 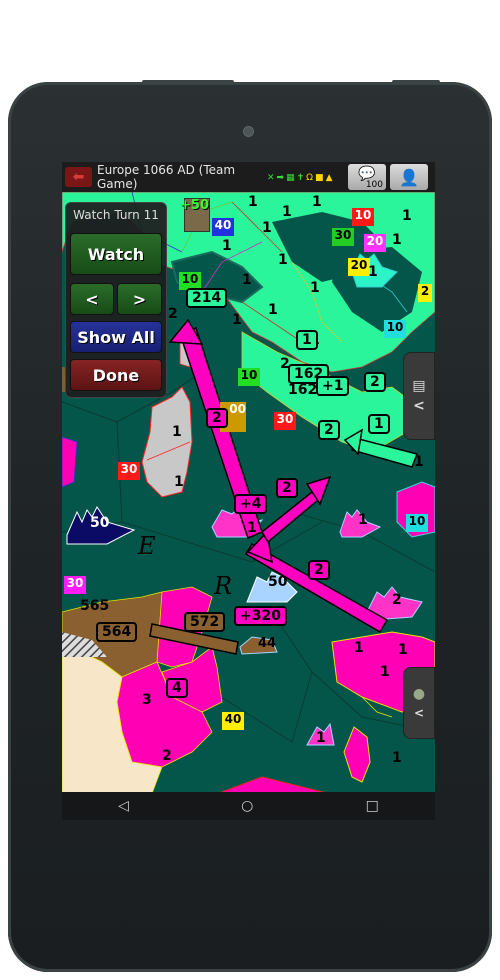 I want to click on show-all-button: Show All, so click(x=116, y=337).